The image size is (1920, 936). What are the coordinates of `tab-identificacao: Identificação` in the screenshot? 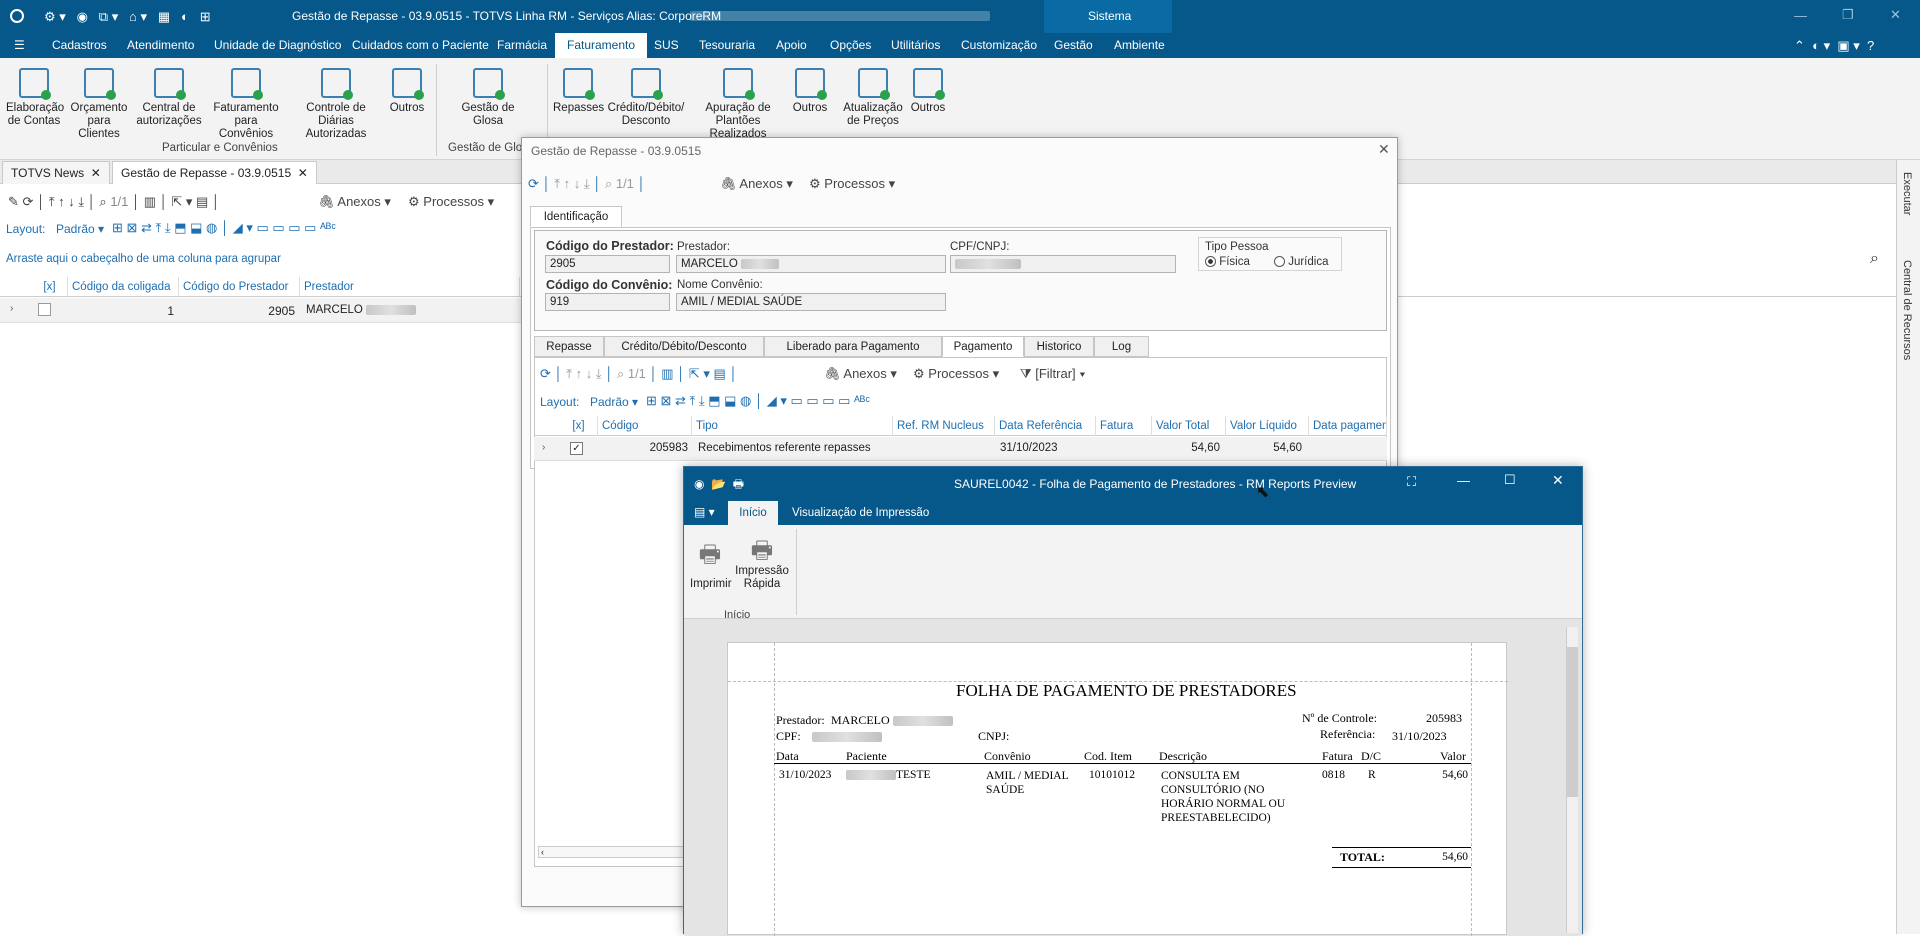 It's located at (576, 216).